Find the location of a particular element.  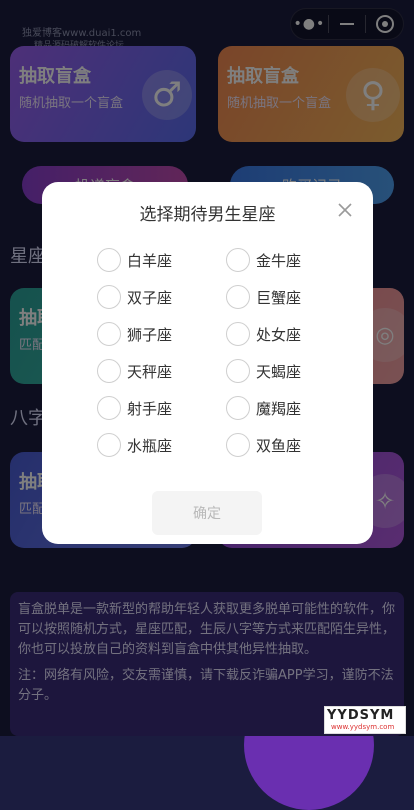

option-label: 魔羯座 is located at coordinates (279, 408).